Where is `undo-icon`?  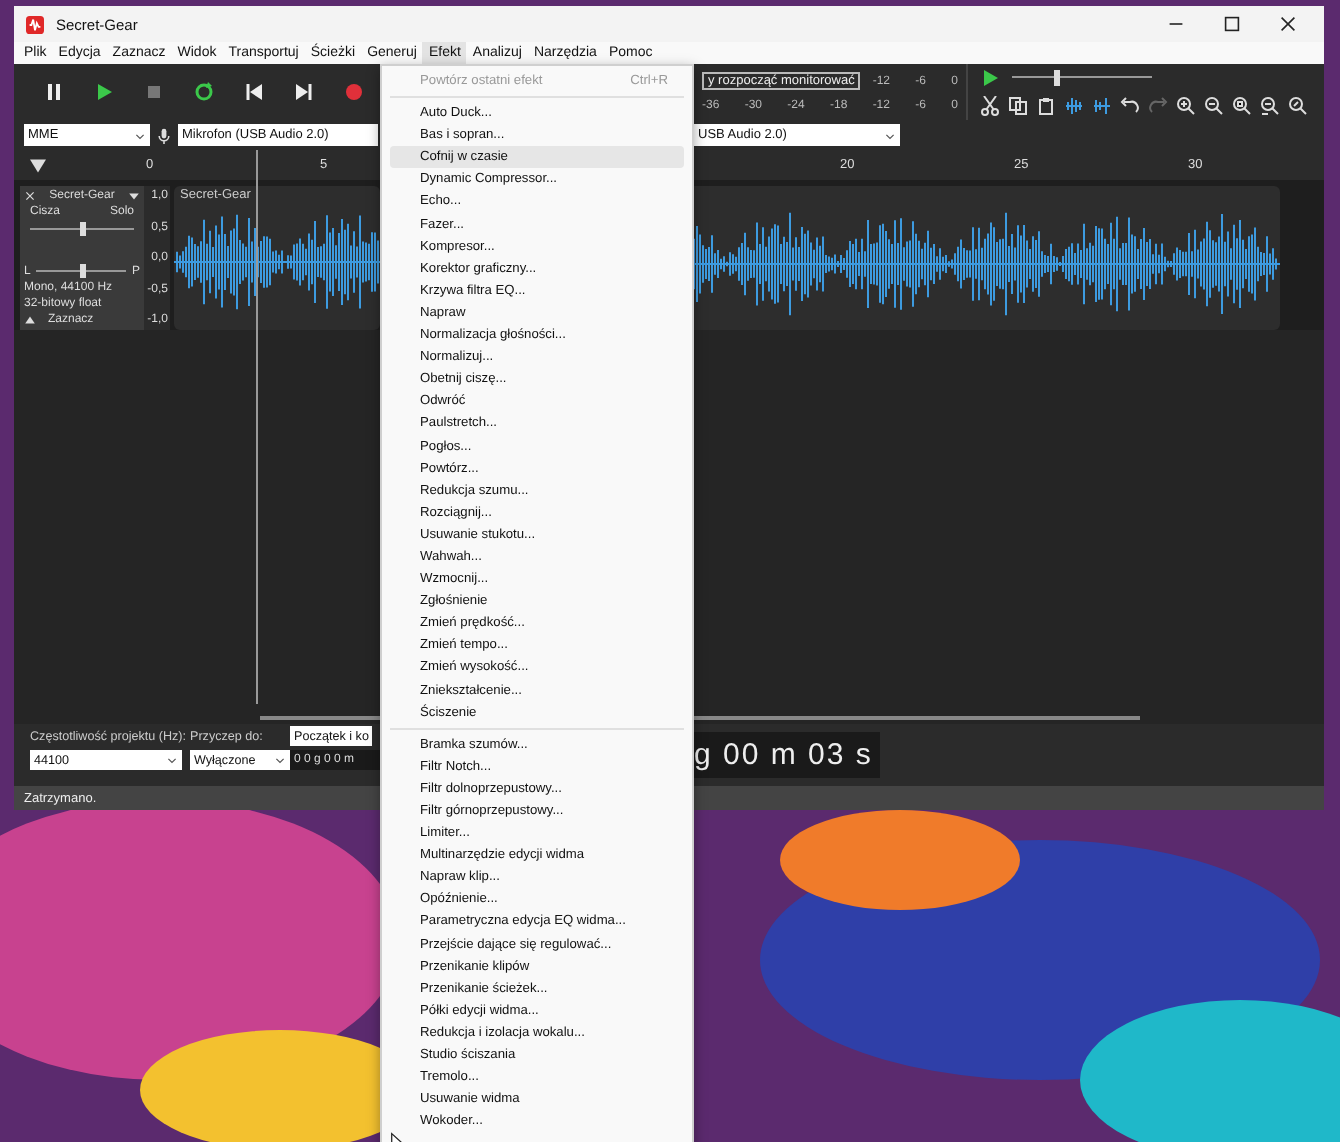
undo-icon is located at coordinates (1130, 106).